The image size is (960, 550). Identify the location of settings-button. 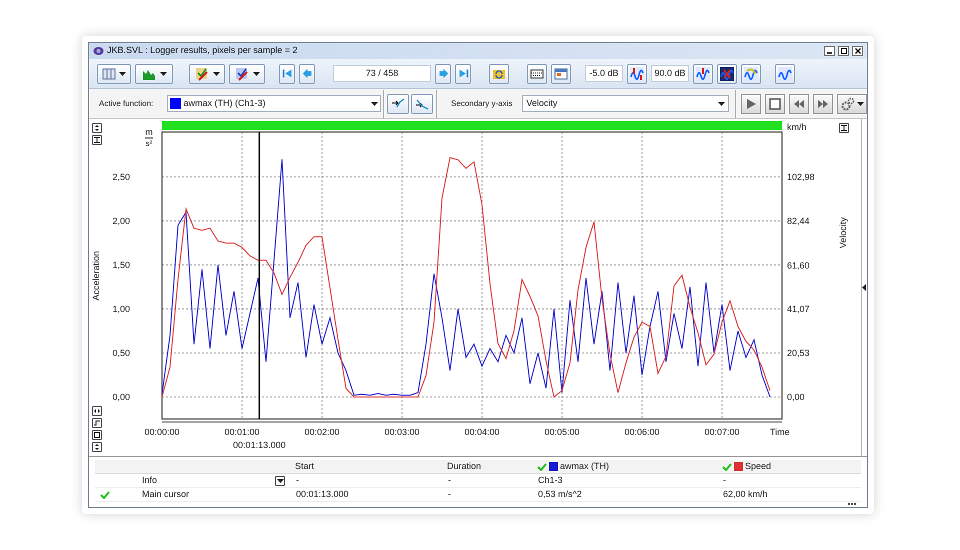
(852, 104).